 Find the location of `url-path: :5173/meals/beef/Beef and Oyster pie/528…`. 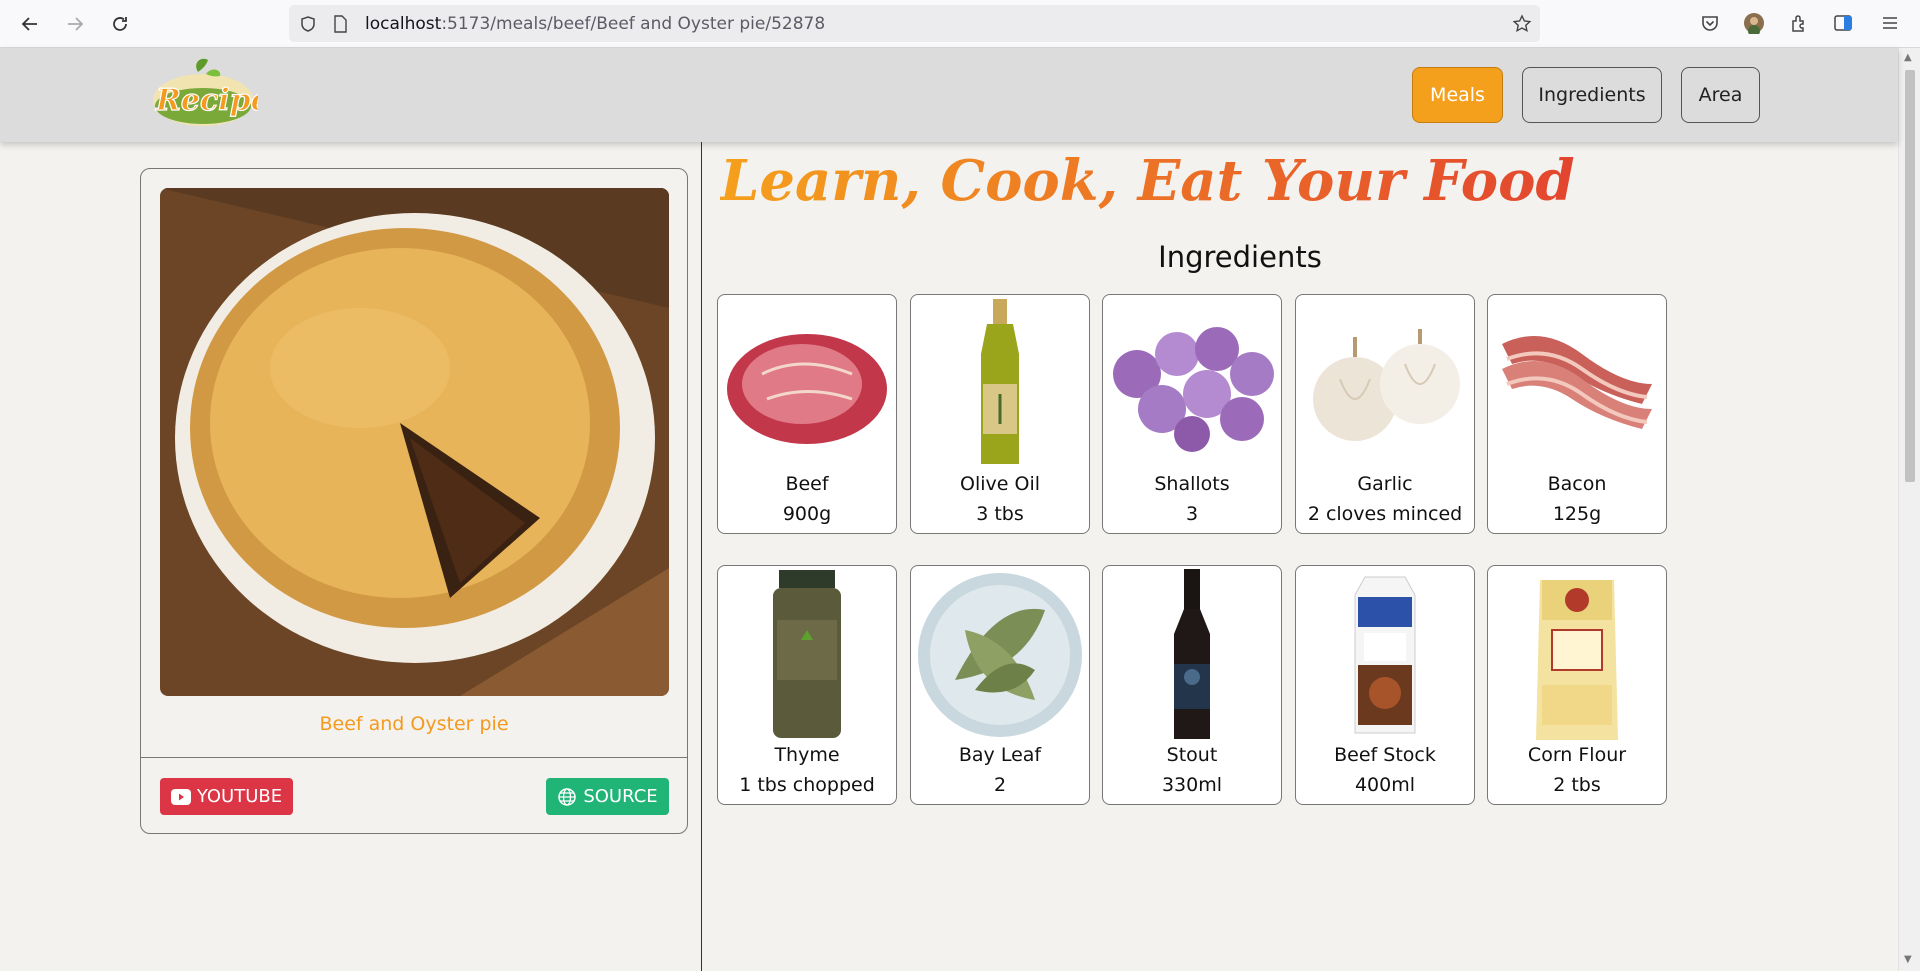

url-path: :5173/meals/beef/Beef and Oyster pie/528… is located at coordinates (633, 24).